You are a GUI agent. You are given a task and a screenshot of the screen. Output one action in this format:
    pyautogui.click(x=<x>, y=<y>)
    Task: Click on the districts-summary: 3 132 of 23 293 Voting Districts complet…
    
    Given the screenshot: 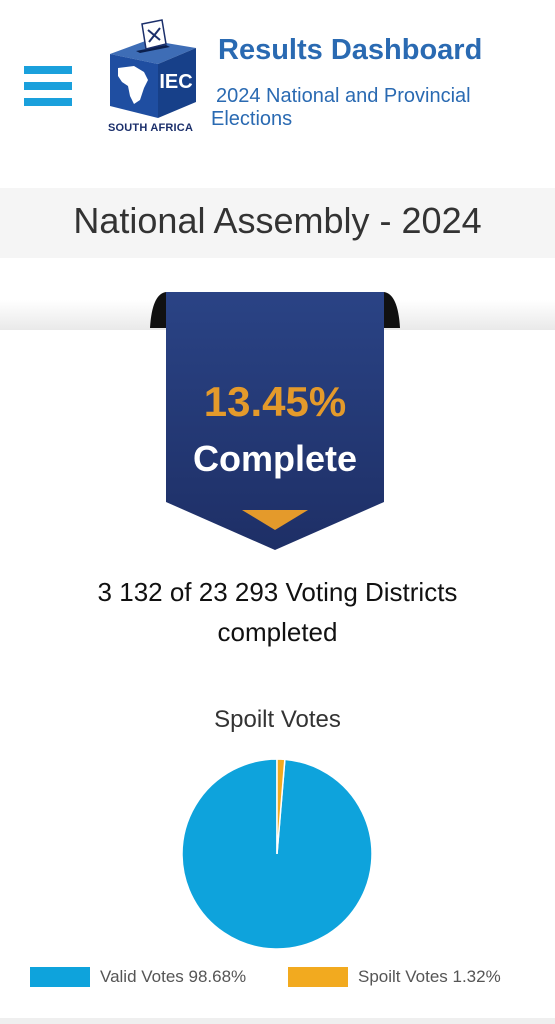 What is the action you would take?
    pyautogui.click(x=277, y=612)
    